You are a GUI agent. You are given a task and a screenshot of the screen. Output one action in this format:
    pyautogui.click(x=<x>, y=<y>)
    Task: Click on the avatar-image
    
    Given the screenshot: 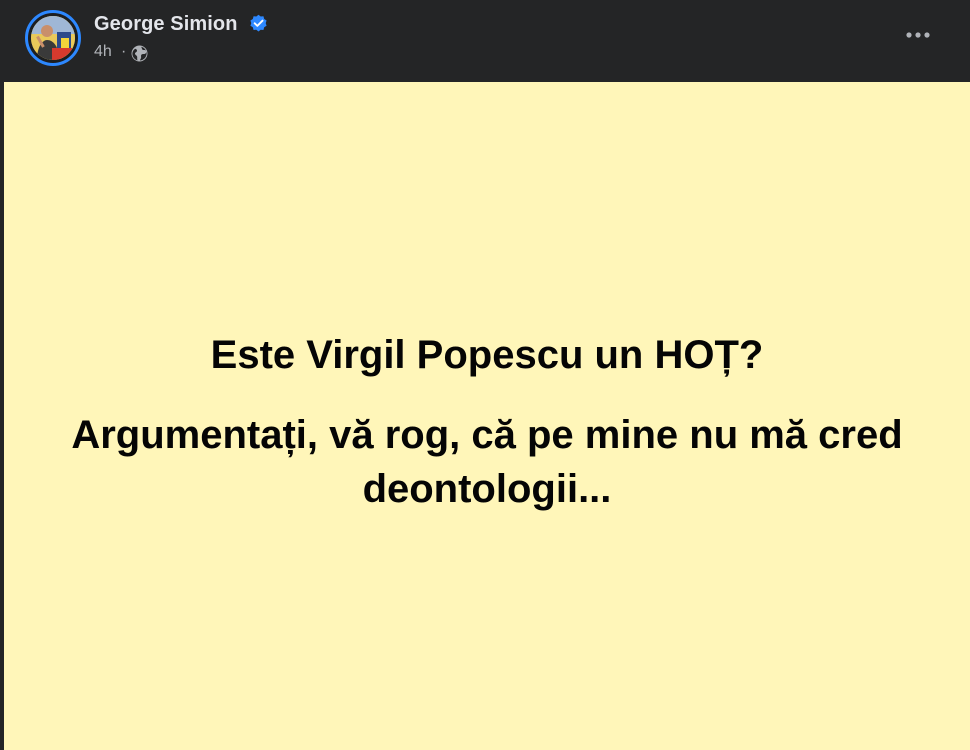 What is the action you would take?
    pyautogui.click(x=53, y=38)
    